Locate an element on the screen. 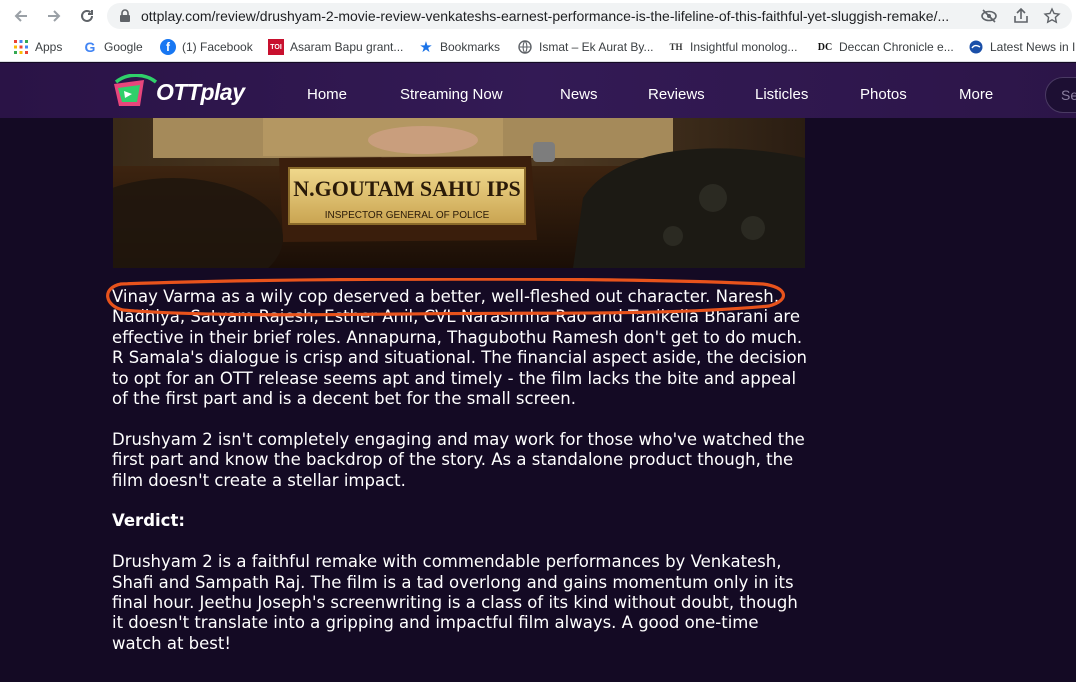  share-icon is located at coordinates (1021, 15).